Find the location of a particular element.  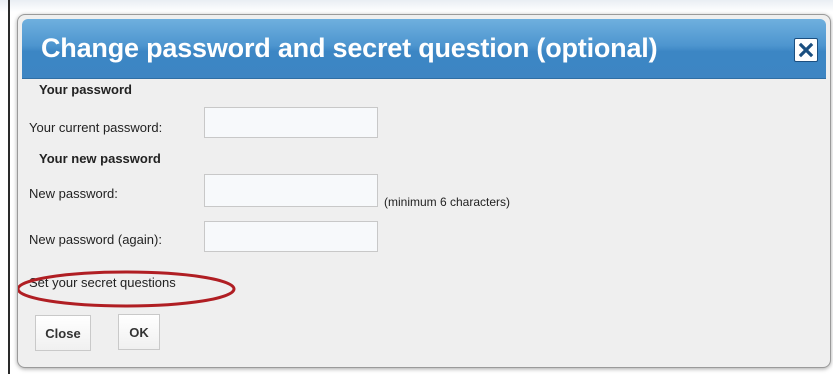

new-password-again-label: New password (again): is located at coordinates (95, 239).